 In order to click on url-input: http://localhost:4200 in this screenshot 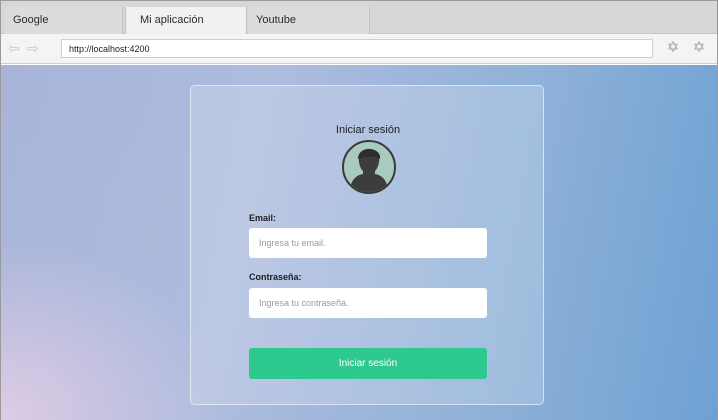, I will do `click(357, 48)`.